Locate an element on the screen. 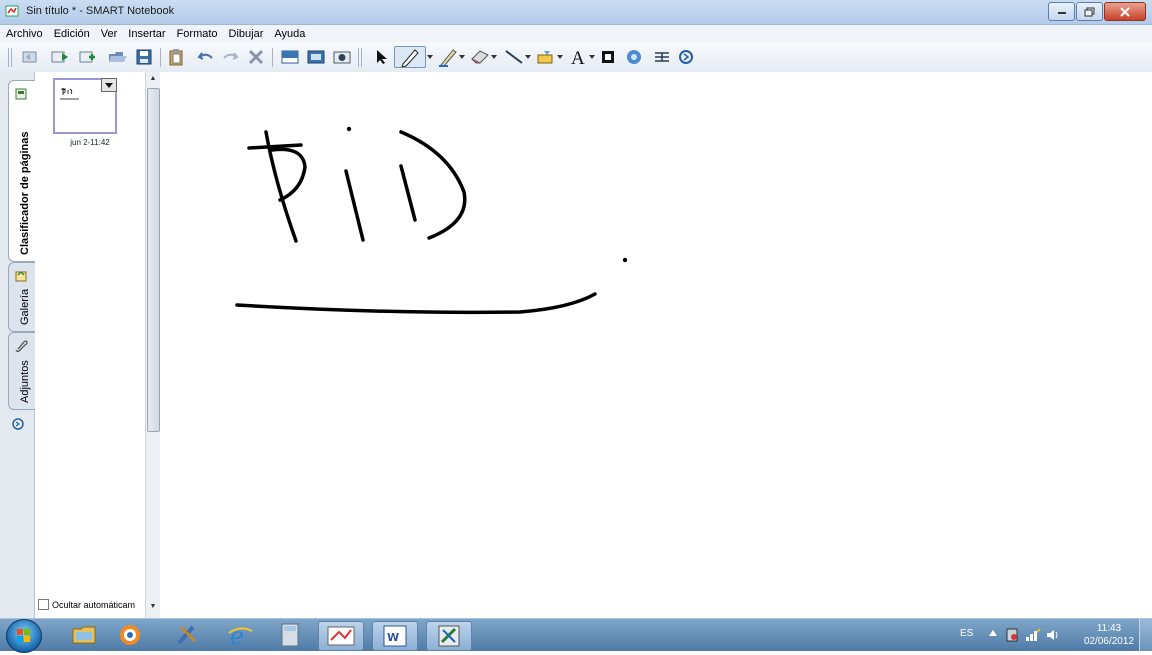 The height and width of the screenshot is (655, 1152). close-button is located at coordinates (1125, 11).